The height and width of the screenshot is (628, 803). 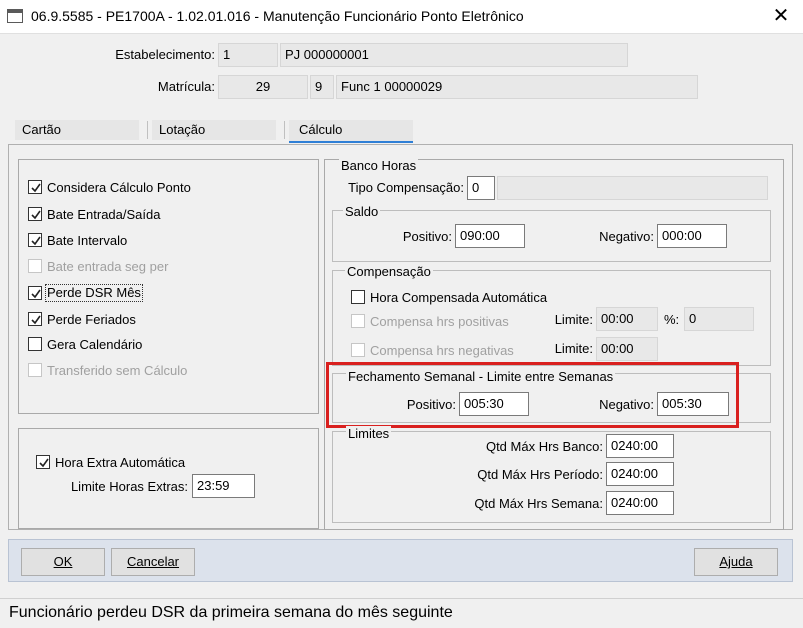 What do you see at coordinates (427, 236) in the screenshot?
I see `saldo-positivo-label: Positivo:` at bounding box center [427, 236].